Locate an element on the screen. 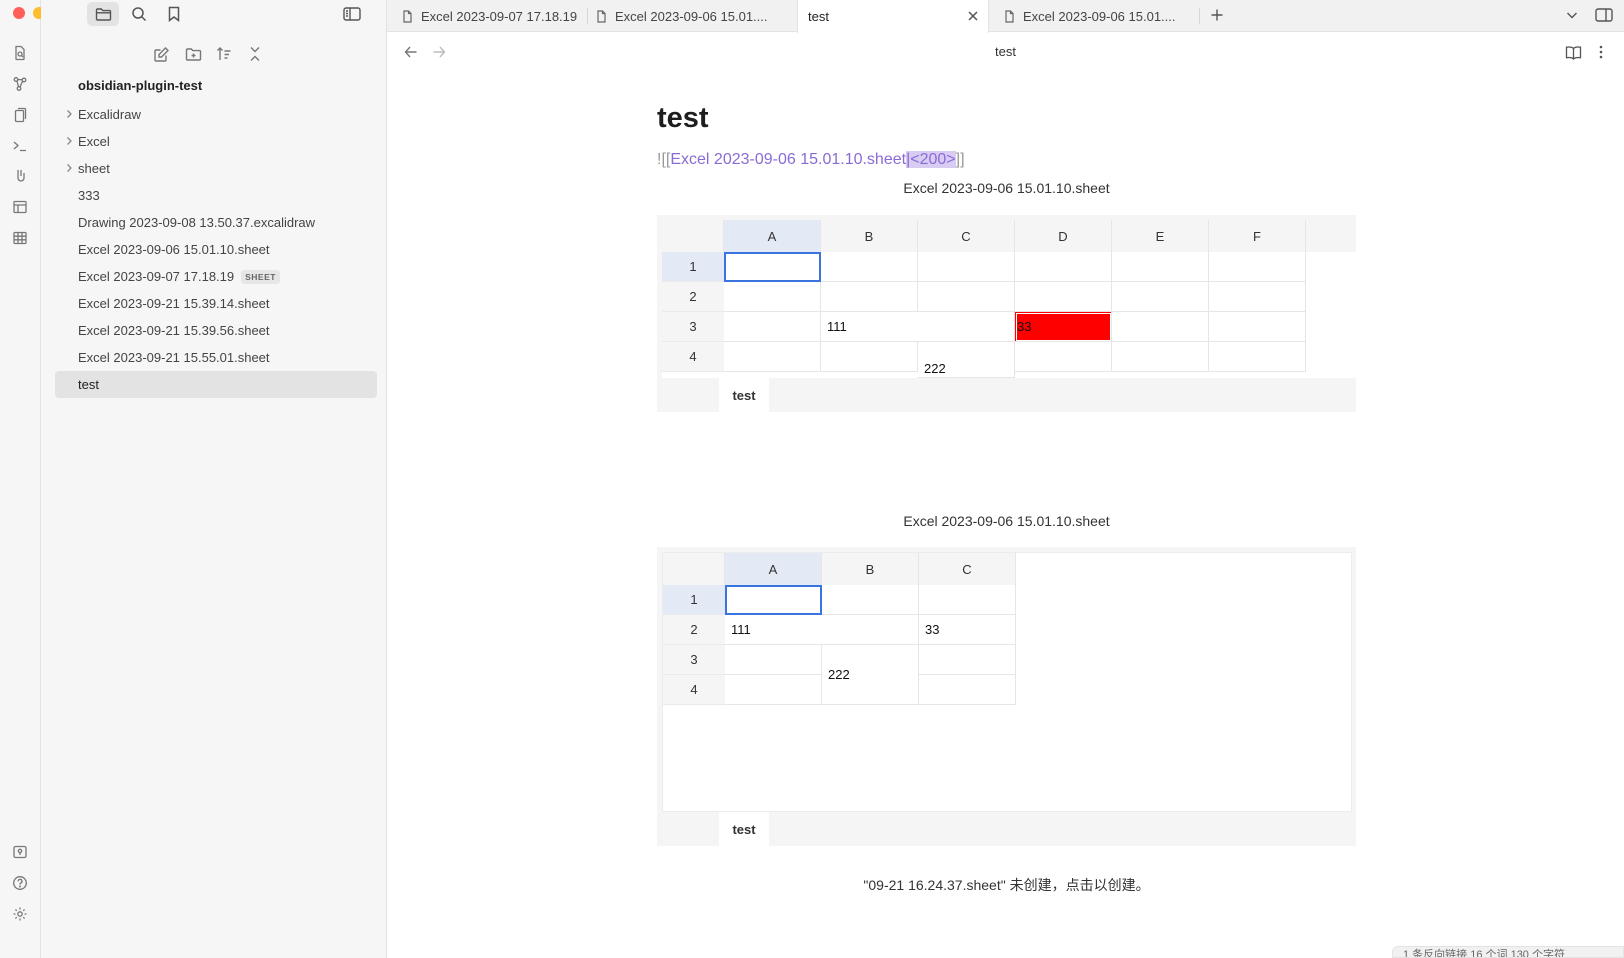 This screenshot has height=958, width=1624. cell-c4: 222 is located at coordinates (966, 360).